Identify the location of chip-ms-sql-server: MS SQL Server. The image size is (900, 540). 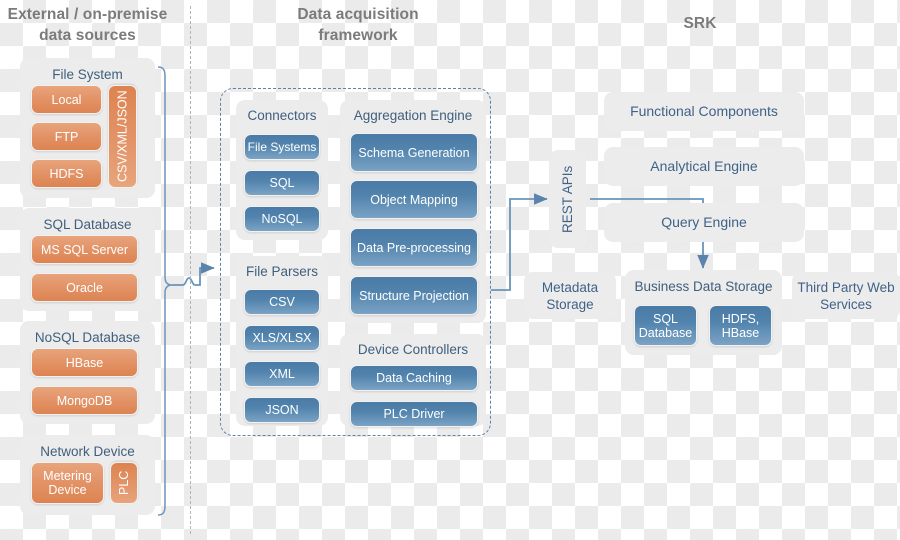
(84, 249).